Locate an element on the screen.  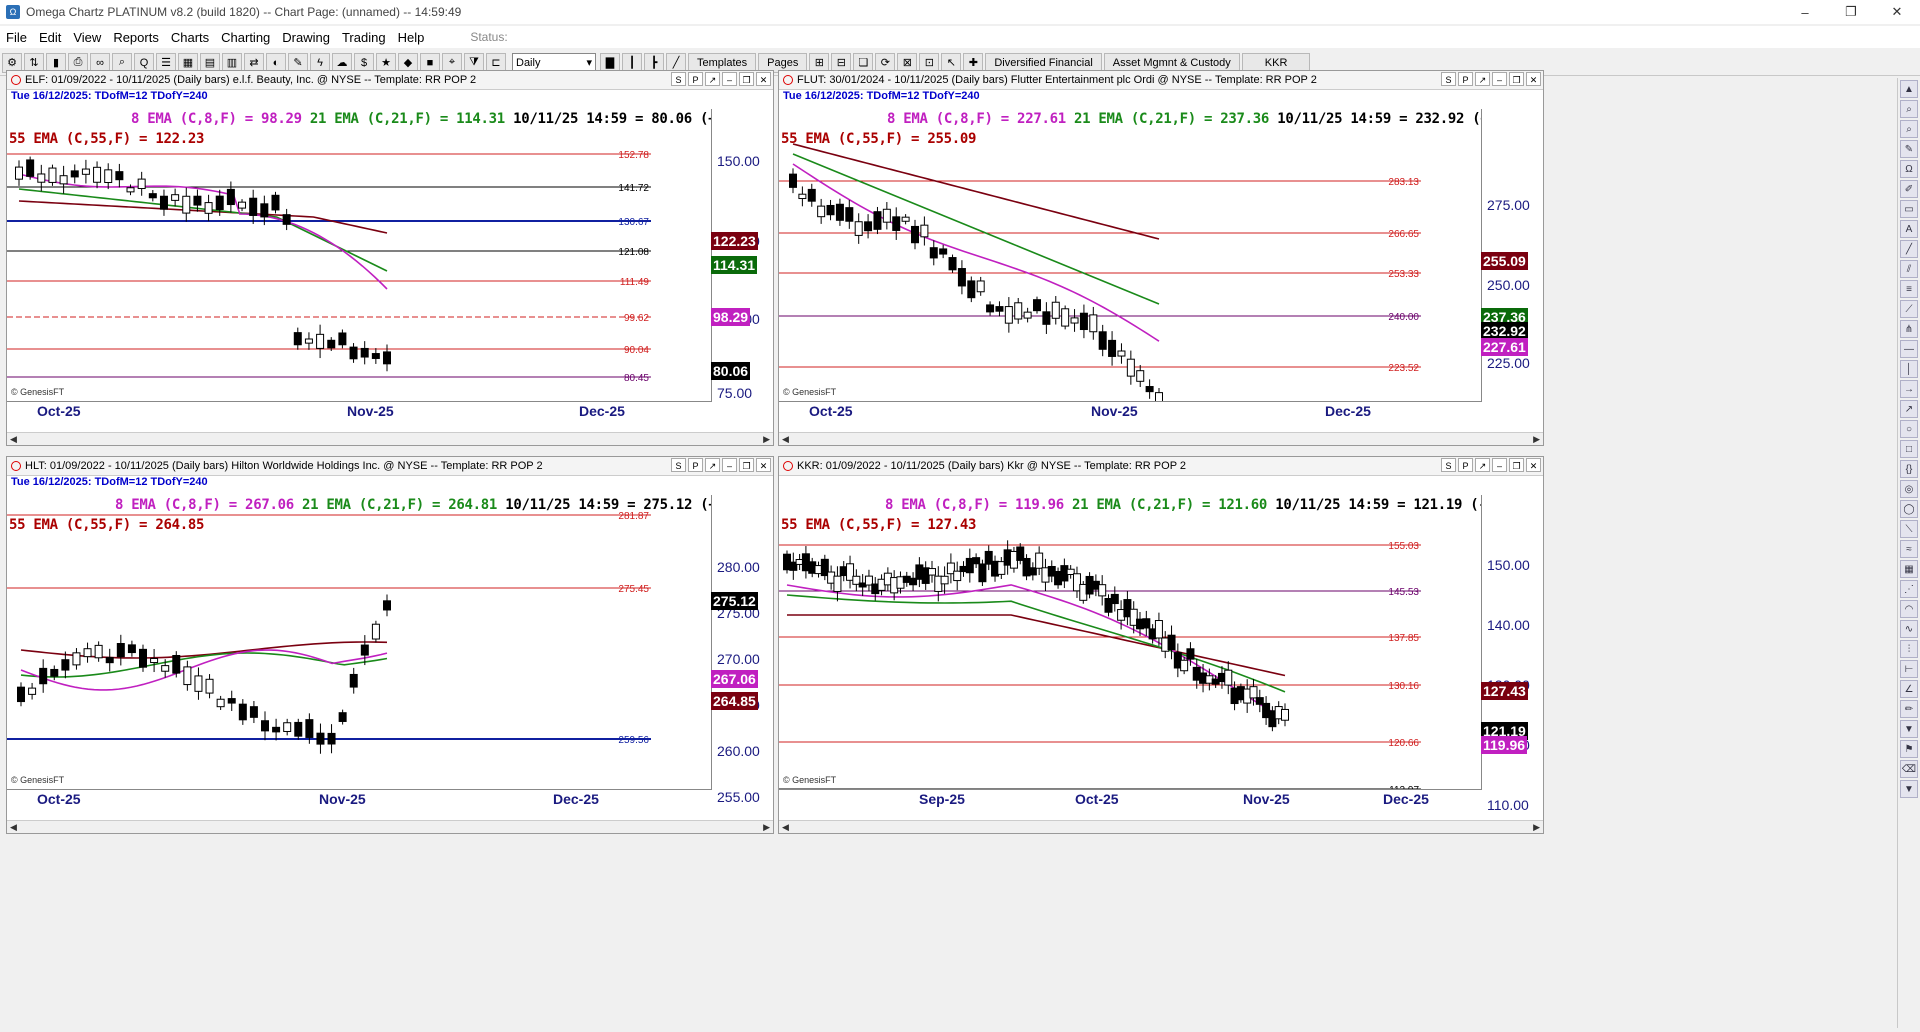
menu-help: Help is located at coordinates (411, 37).